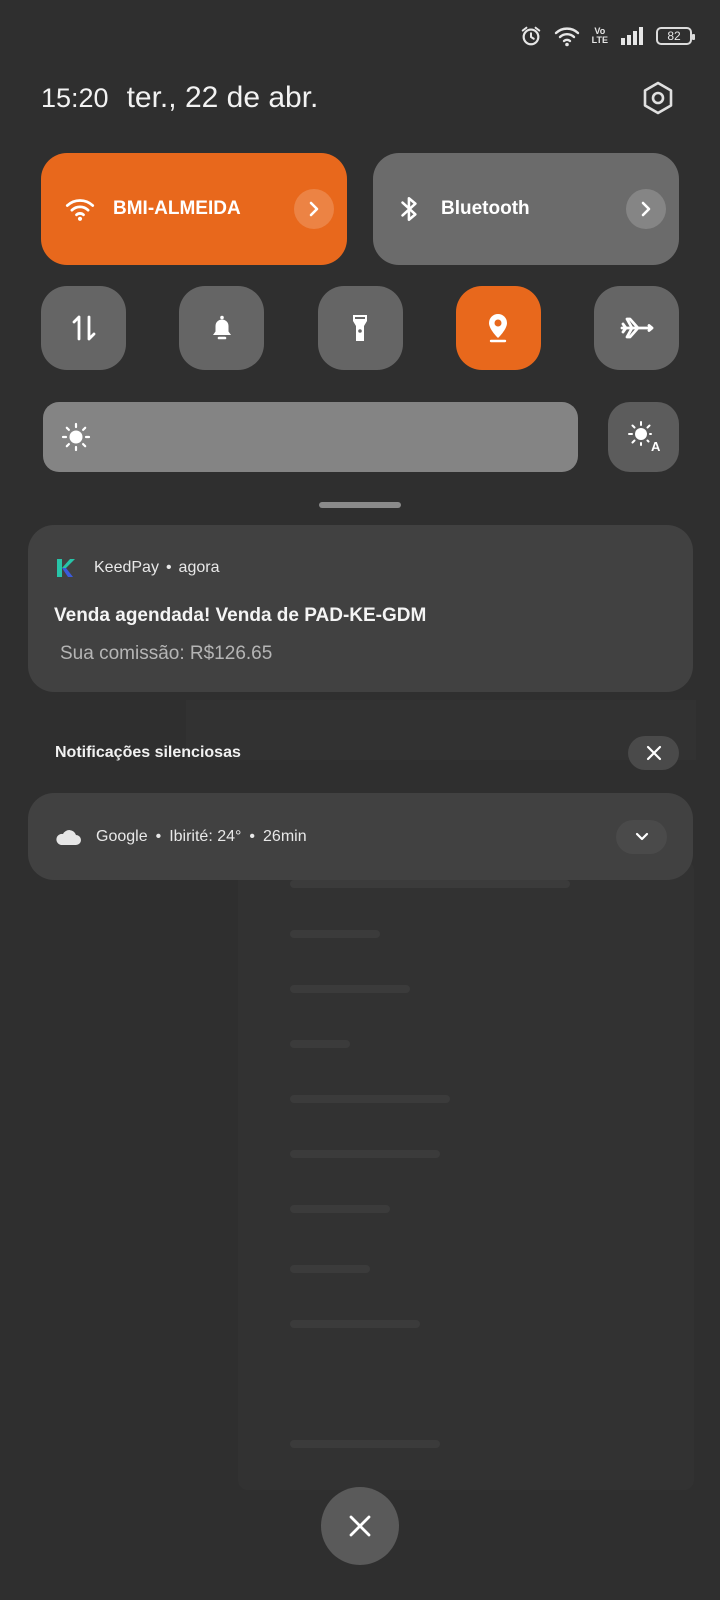  I want to click on battery-indicator: 82, so click(675, 36).